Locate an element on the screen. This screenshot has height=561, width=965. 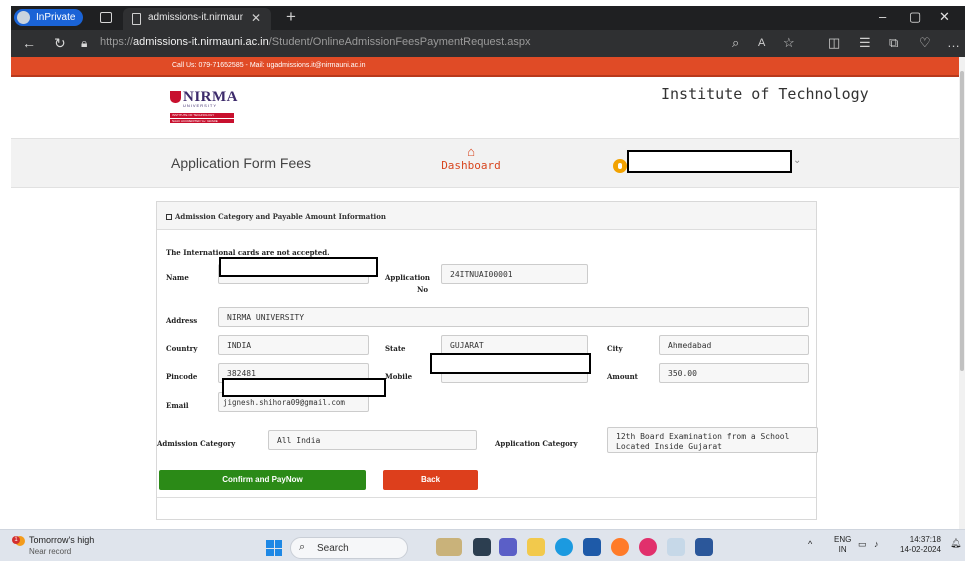
chevron-down-icon: ⌄ is located at coordinates (797, 160).